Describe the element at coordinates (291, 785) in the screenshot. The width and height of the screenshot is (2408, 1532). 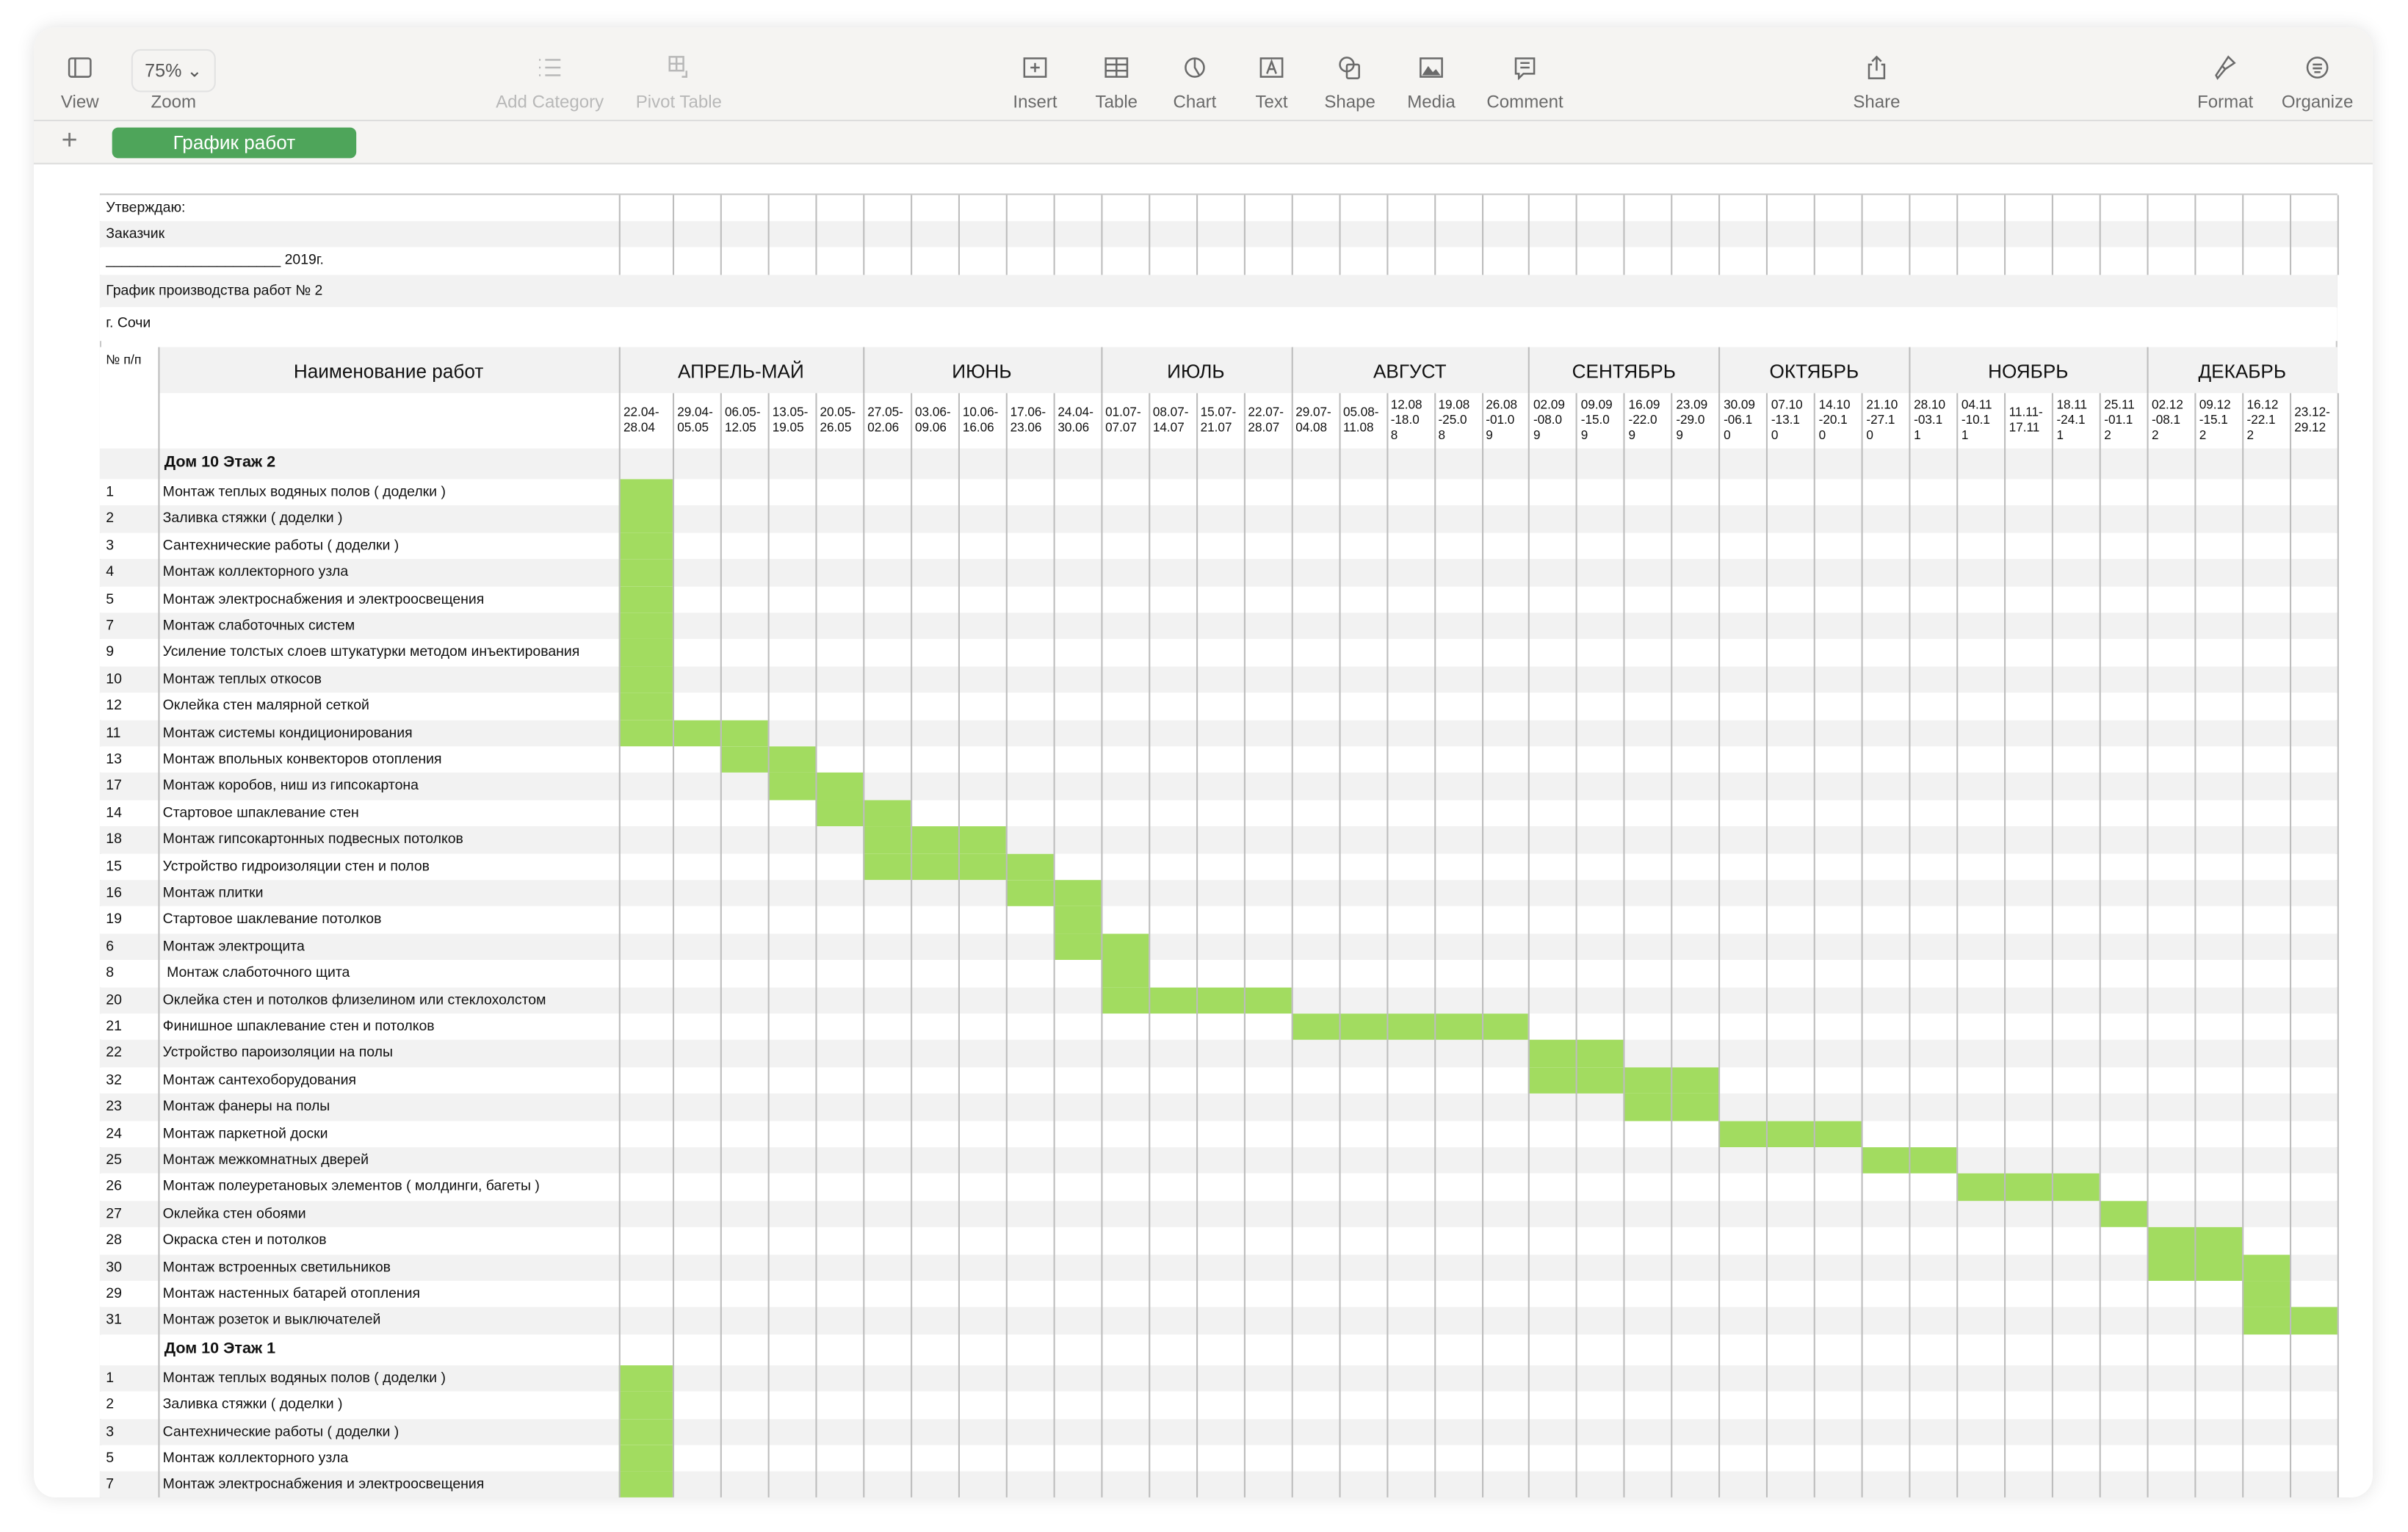
I see `work-name: Монтаж коробов, ниш из гипсокартона` at that location.